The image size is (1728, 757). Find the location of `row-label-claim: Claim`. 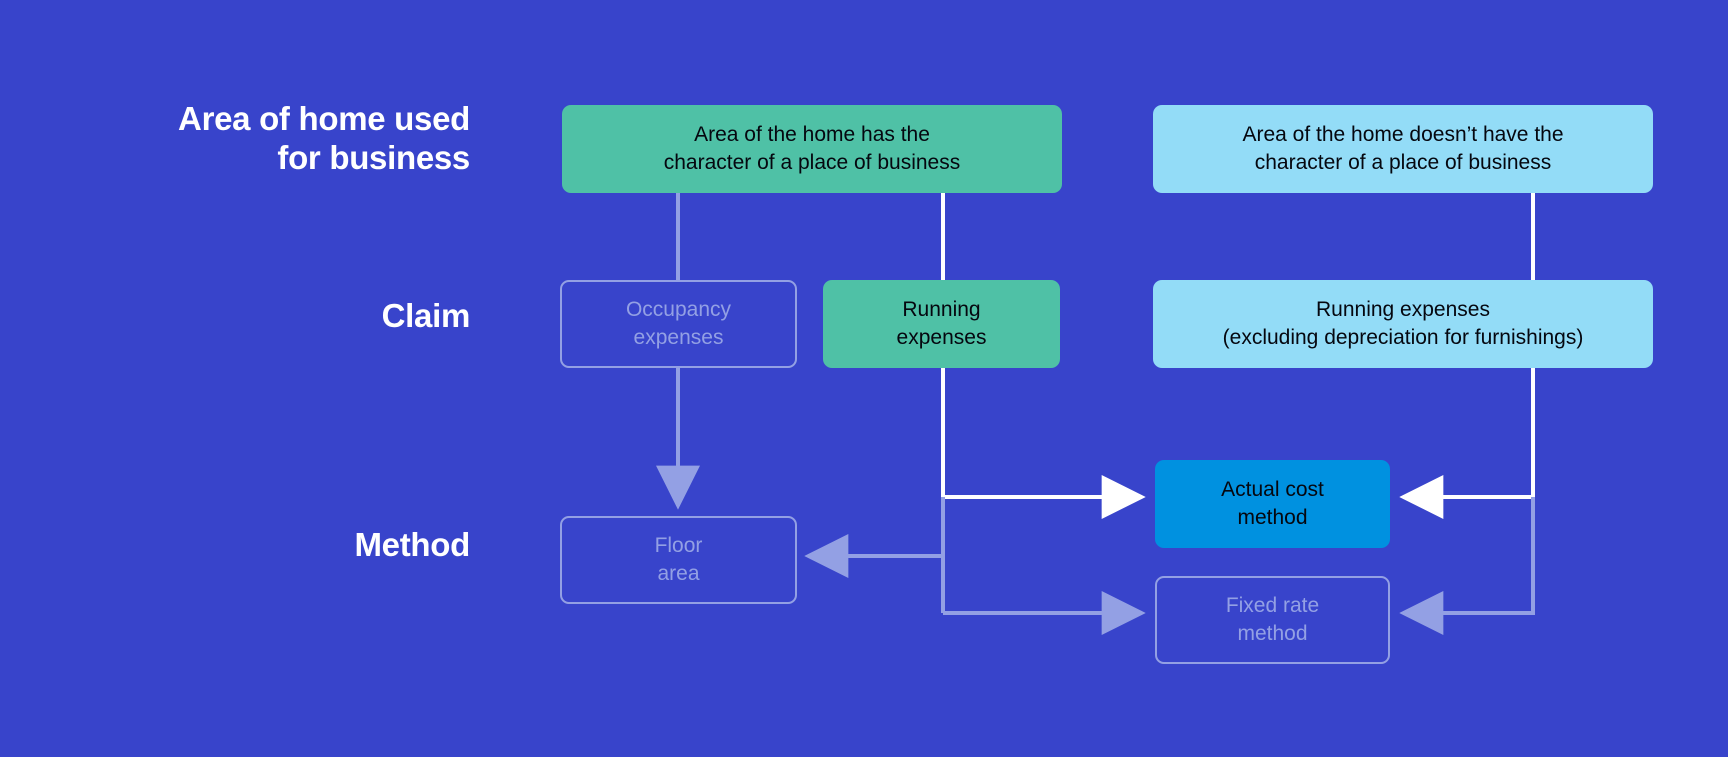

row-label-claim: Claim is located at coordinates (426, 315).